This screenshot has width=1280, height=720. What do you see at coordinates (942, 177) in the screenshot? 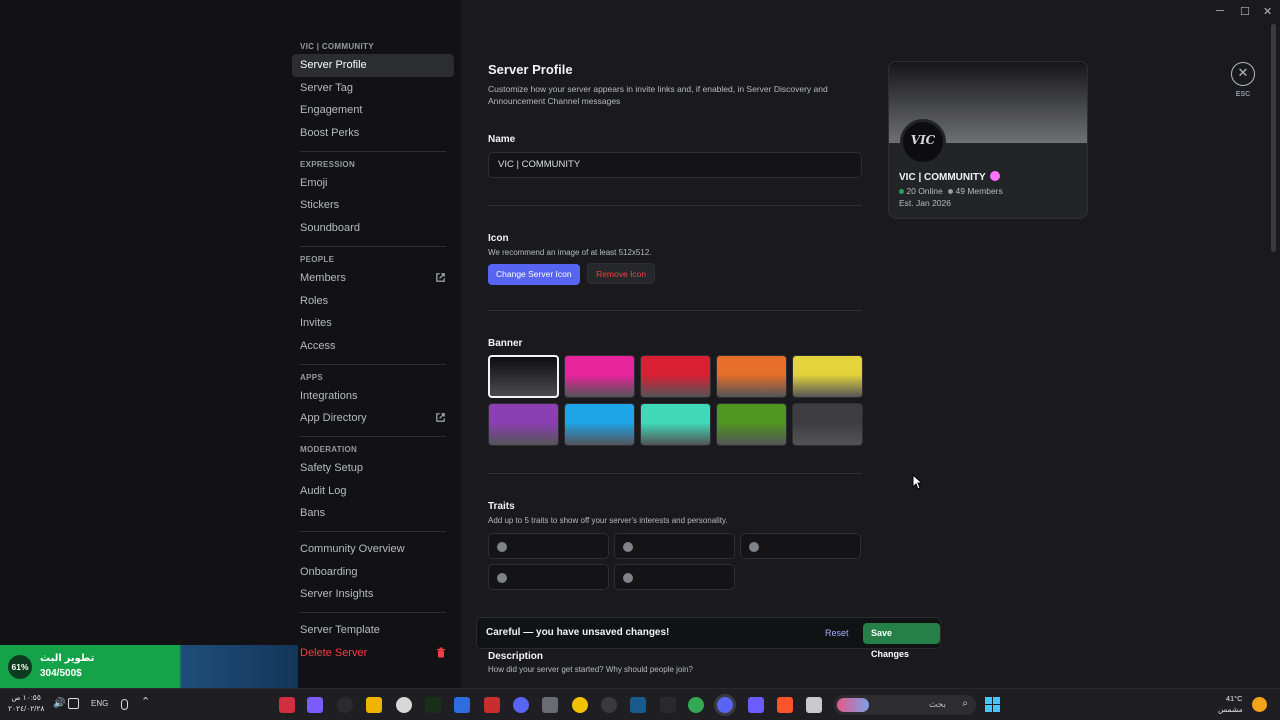
I see `preview-server-name: VIC | COMMUNITY` at bounding box center [942, 177].